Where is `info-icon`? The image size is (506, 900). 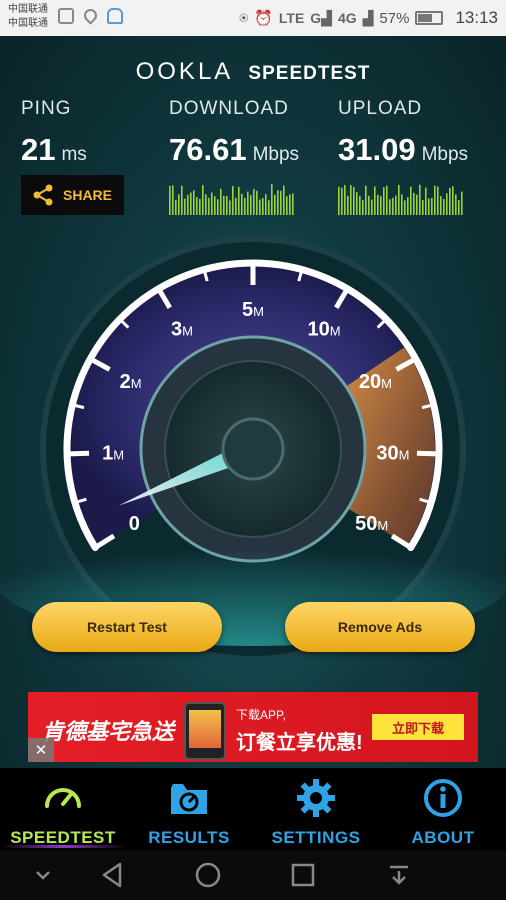
info-icon is located at coordinates (443, 798).